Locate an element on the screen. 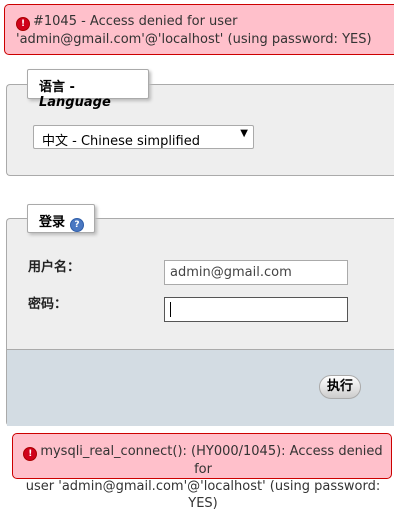 The image size is (394, 512). password-label: 密码： is located at coordinates (48, 304).